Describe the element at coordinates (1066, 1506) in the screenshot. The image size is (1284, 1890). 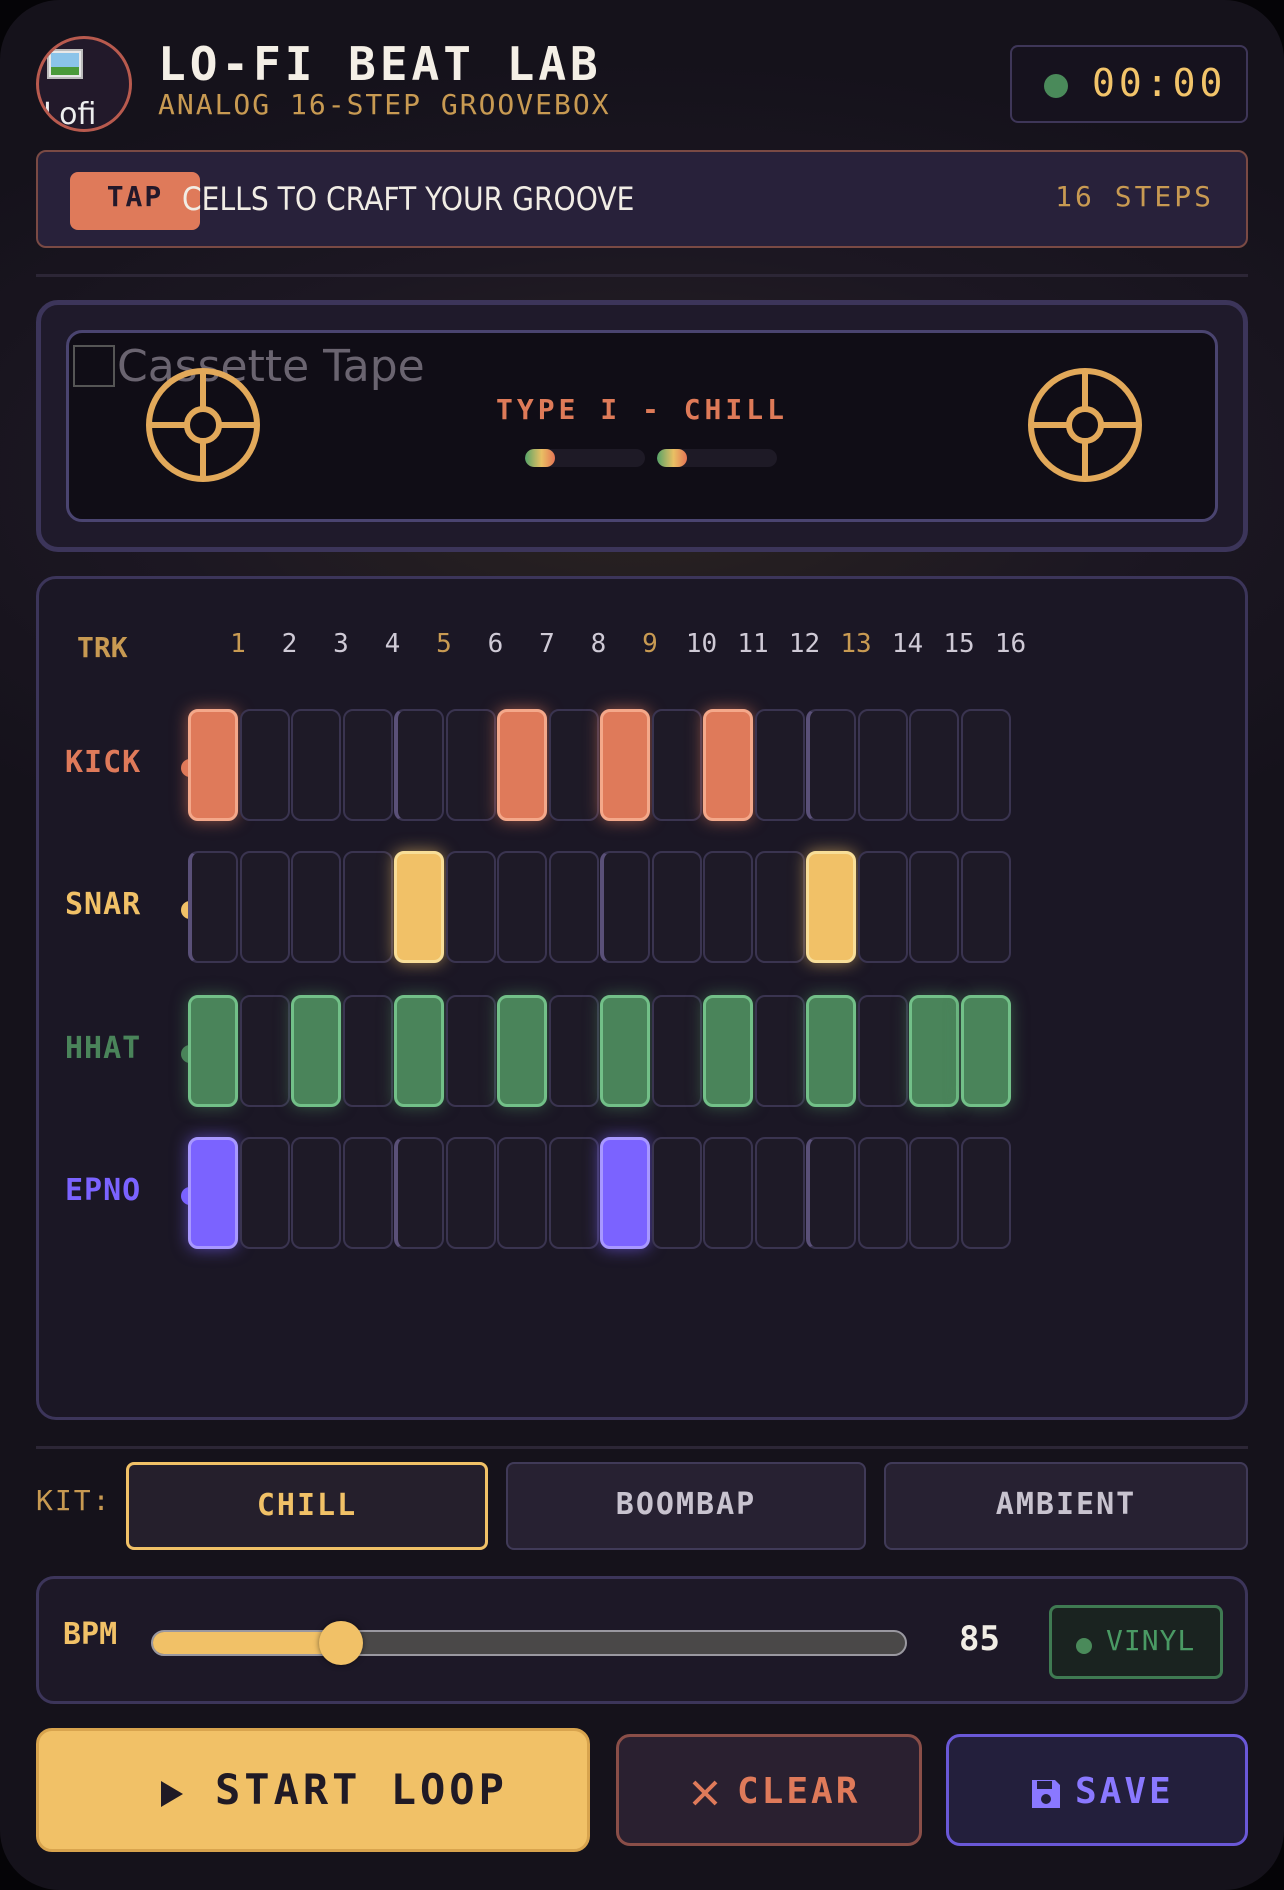
I see `kit-button-ambient: AMBIENT` at that location.